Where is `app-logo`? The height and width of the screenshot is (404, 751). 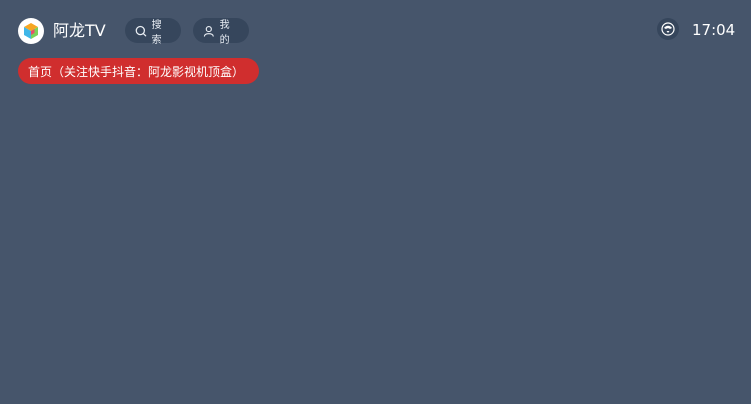 app-logo is located at coordinates (31, 31).